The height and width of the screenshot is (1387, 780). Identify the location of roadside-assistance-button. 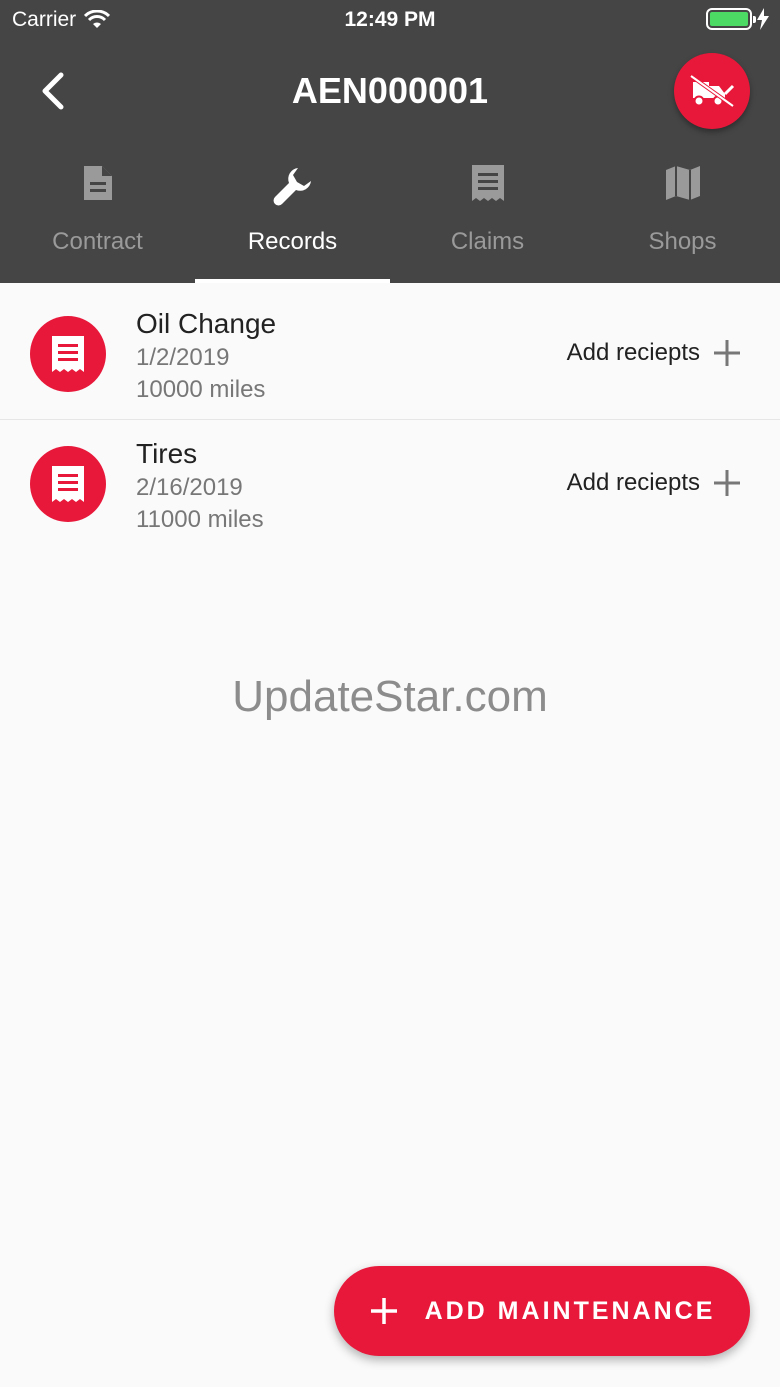
(712, 91).